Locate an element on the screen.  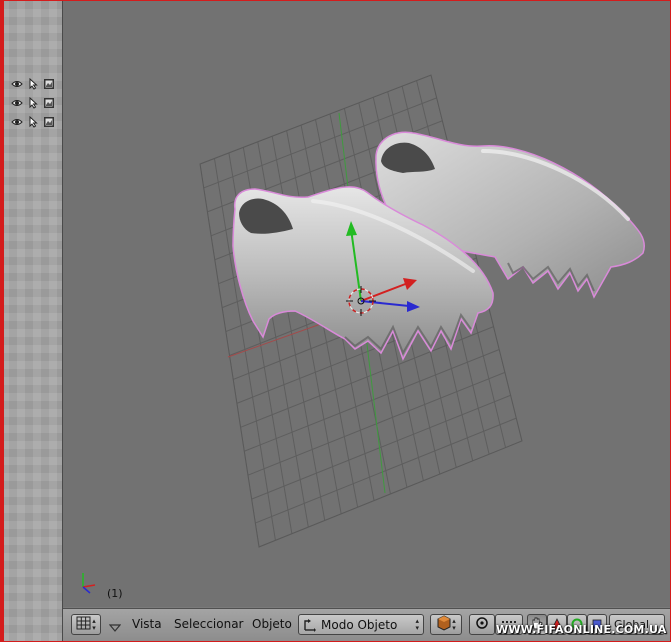
shading-button: ▴ ▾ is located at coordinates (446, 624).